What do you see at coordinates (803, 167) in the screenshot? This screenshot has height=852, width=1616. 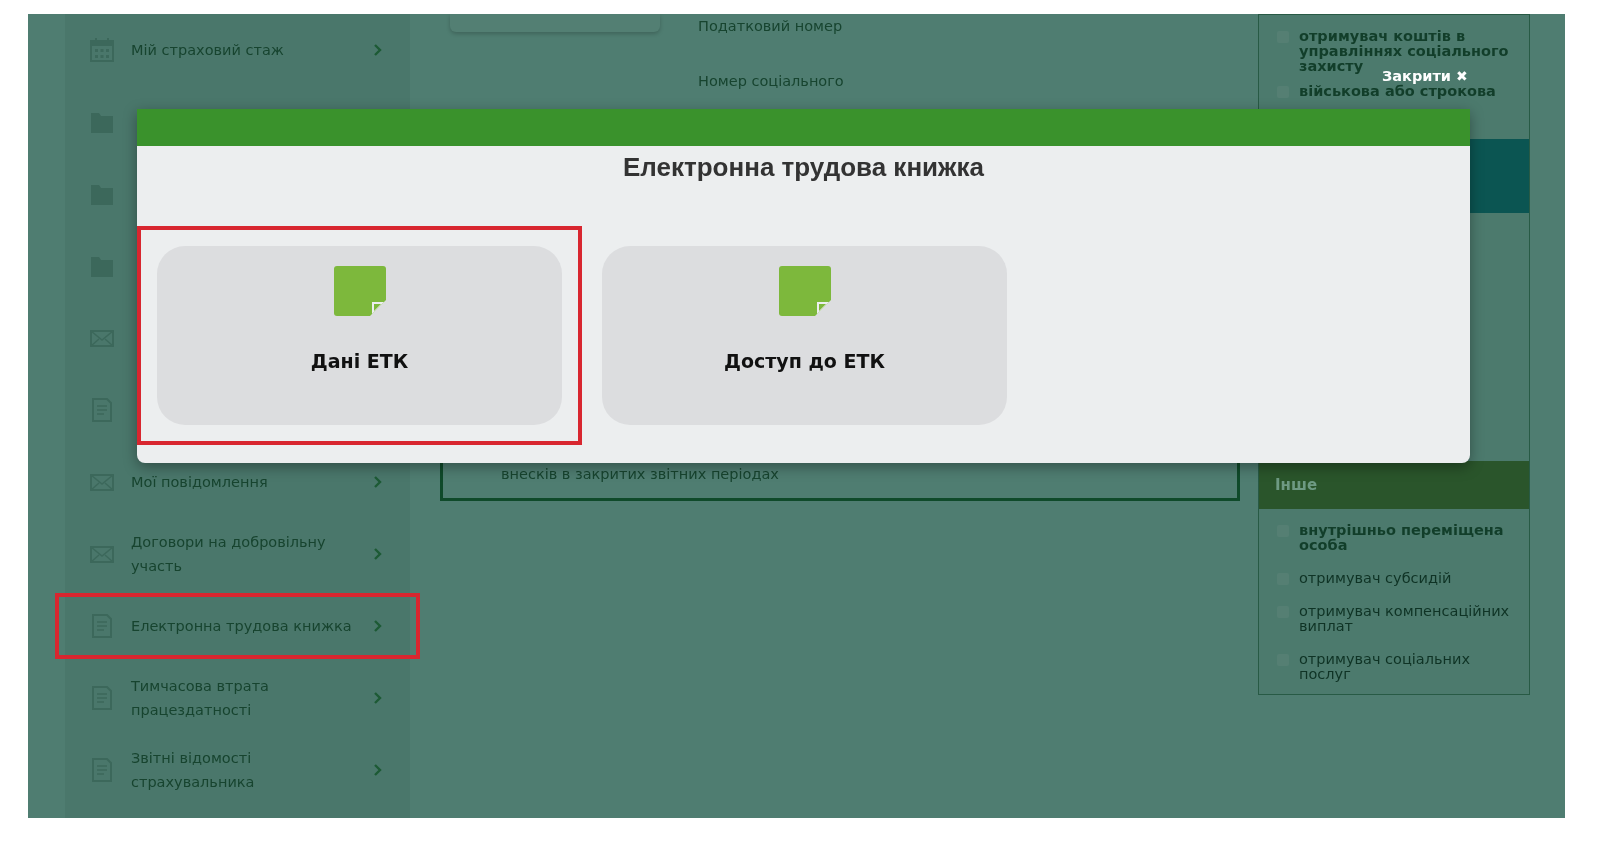 I see `modal-title: Електронна трудова книжка` at bounding box center [803, 167].